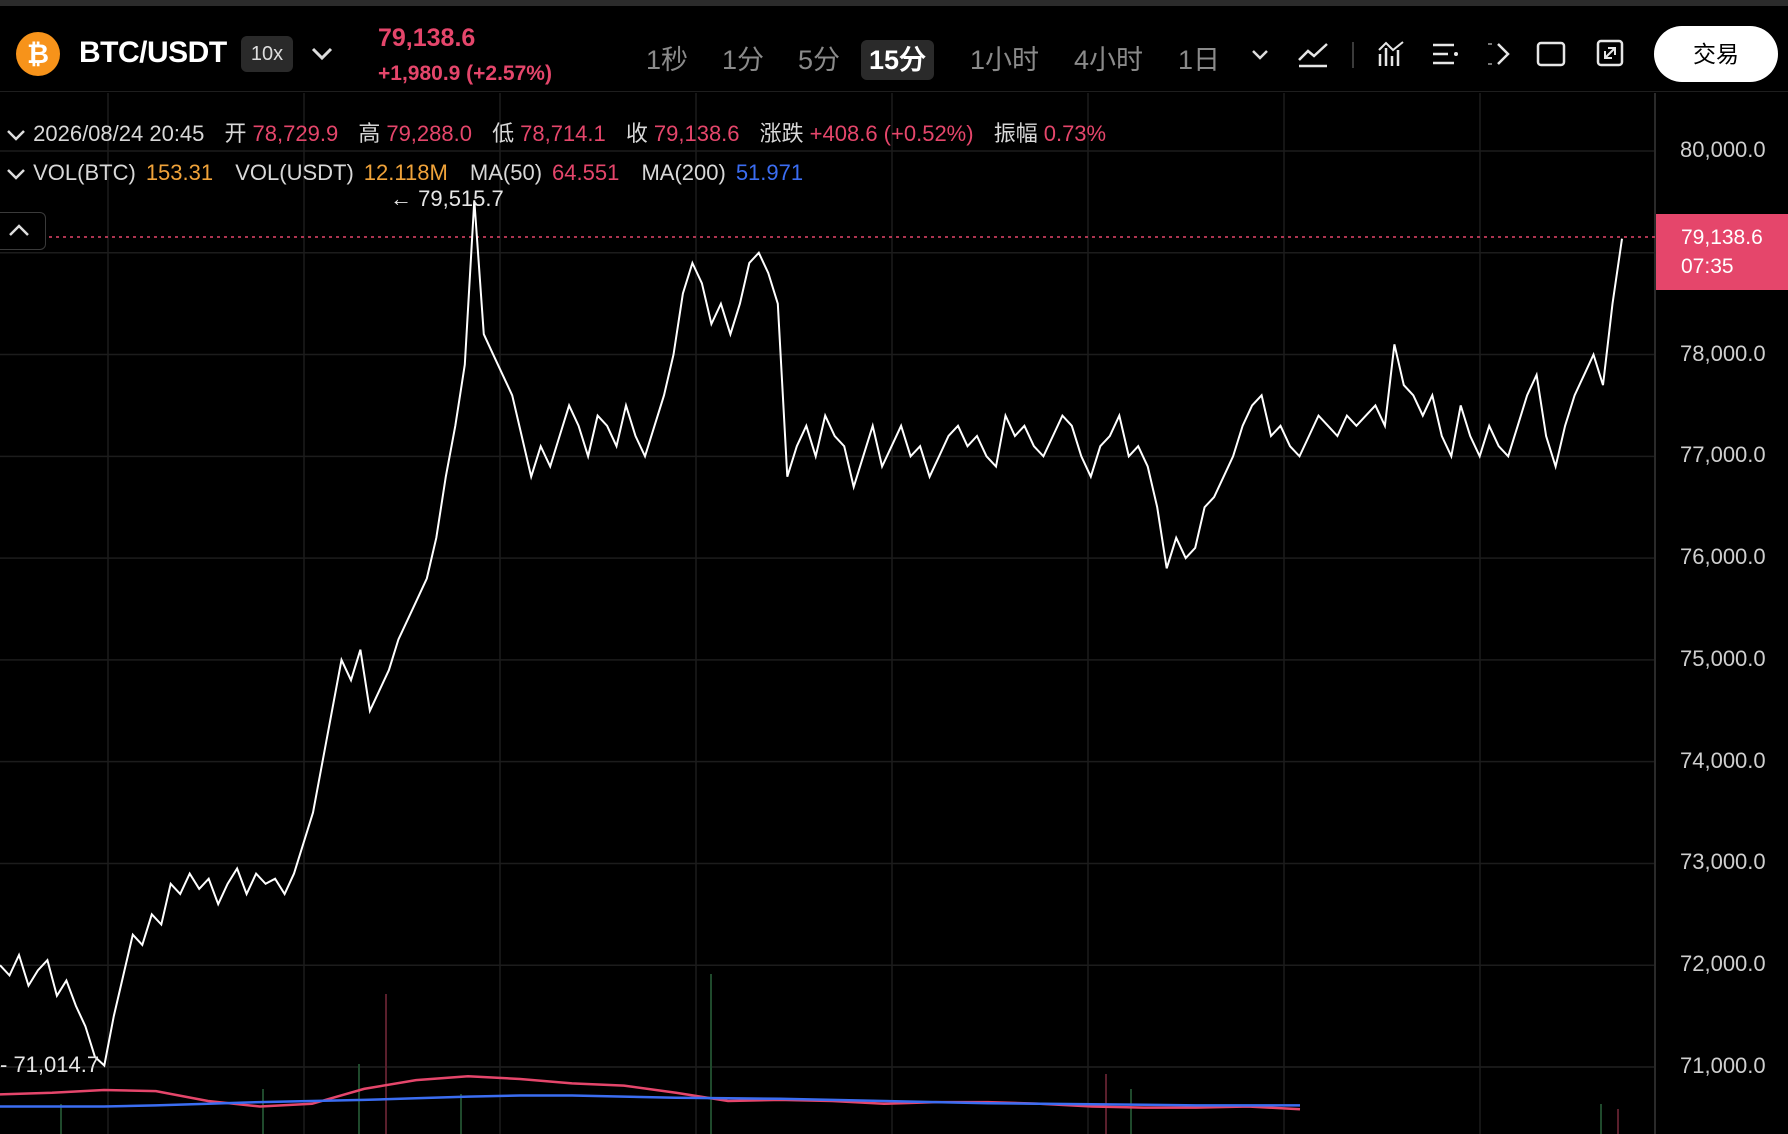 This screenshot has width=1788, height=1134. Describe the element at coordinates (667, 60) in the screenshot. I see `tab-1s: 1秒` at that location.